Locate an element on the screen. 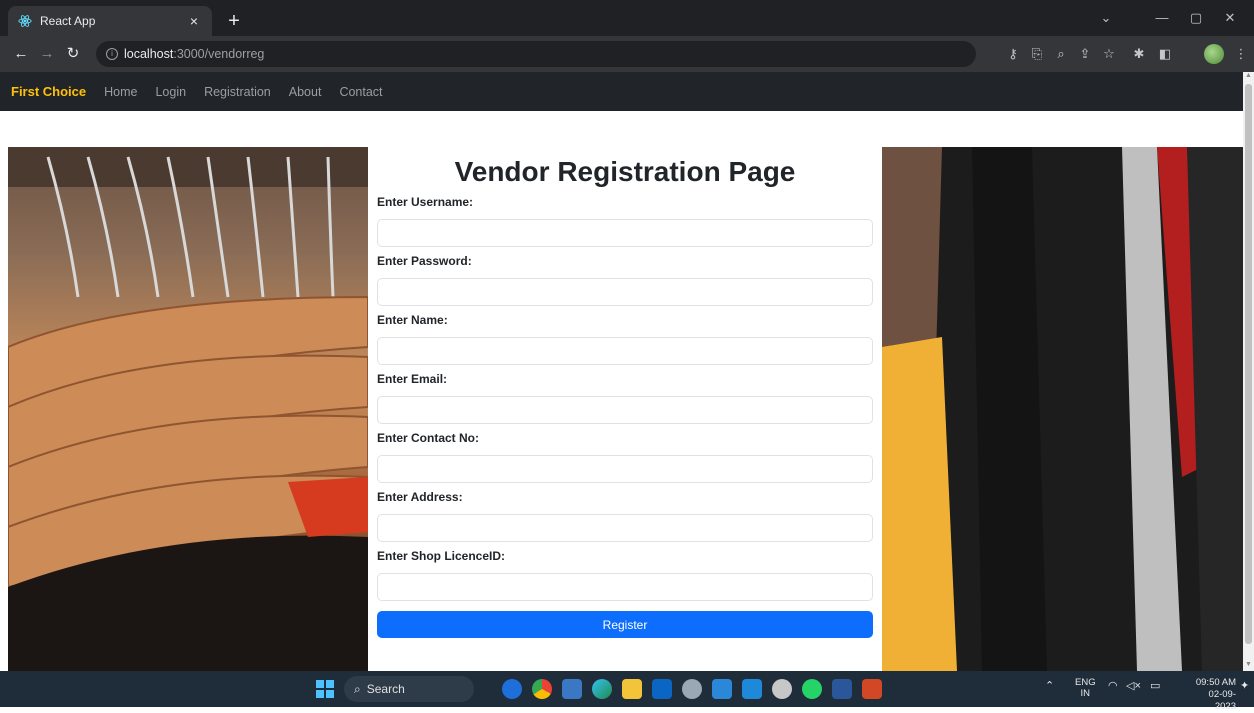 The image size is (1254, 713). tray-chevron-icon: ⌃ is located at coordinates (1049, 685).